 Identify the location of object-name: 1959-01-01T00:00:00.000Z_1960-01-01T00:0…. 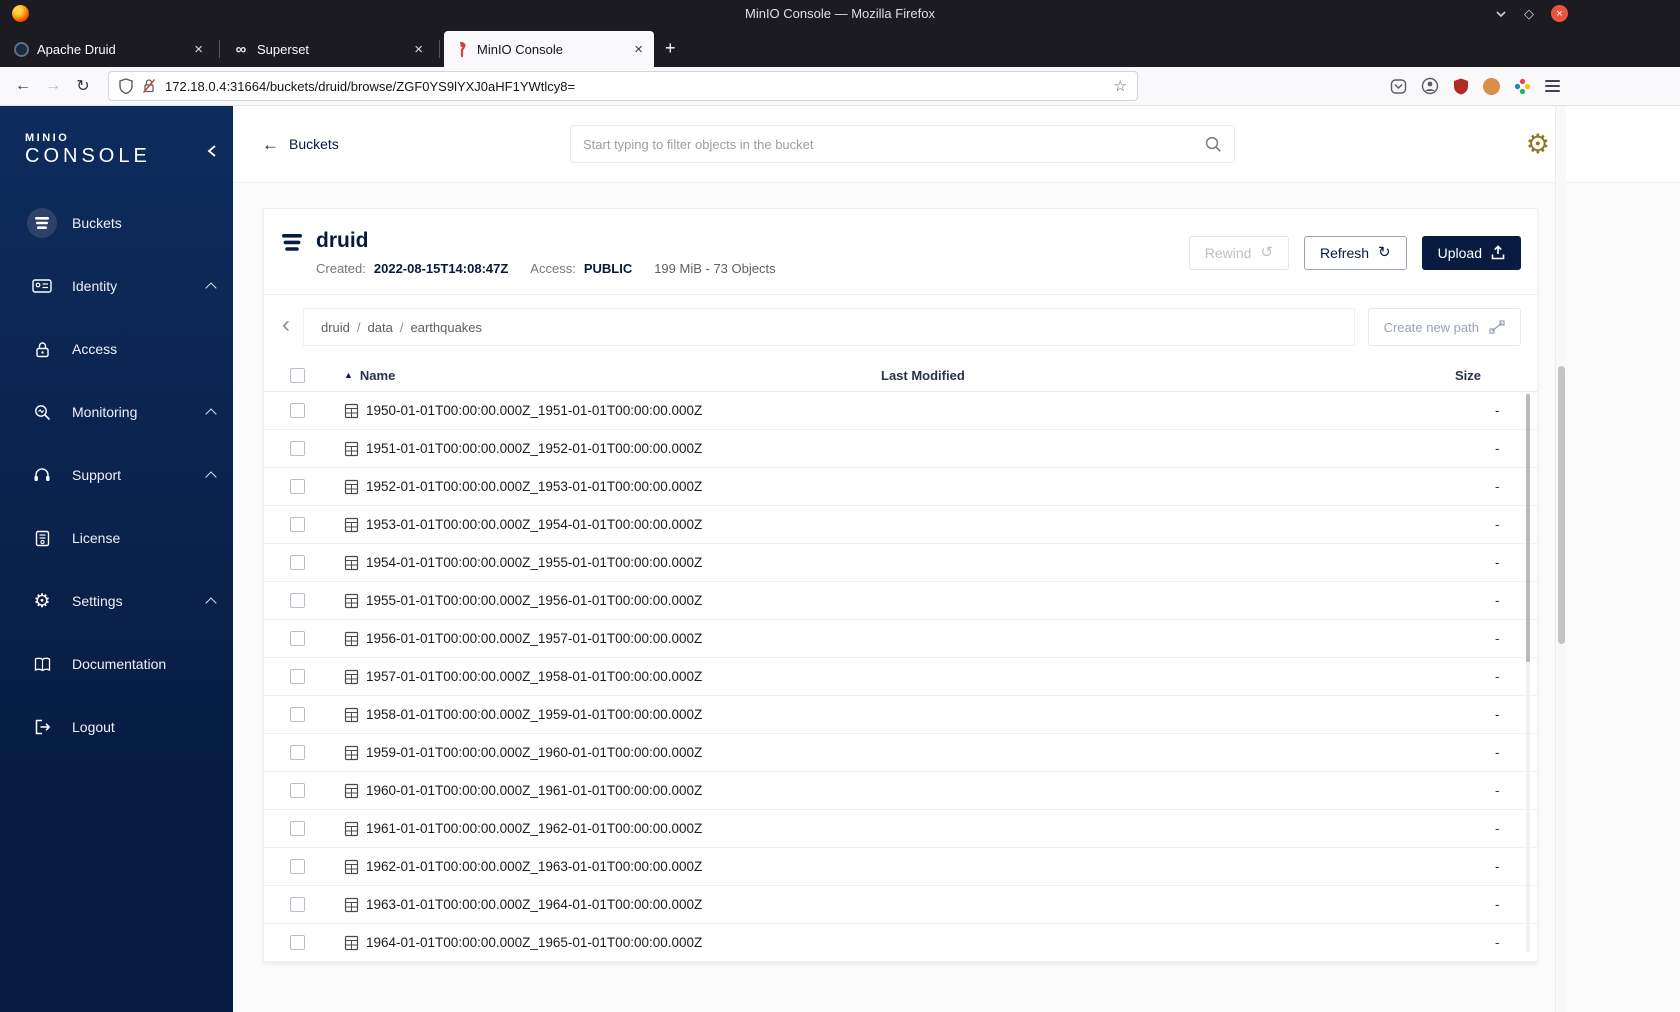
(534, 752).